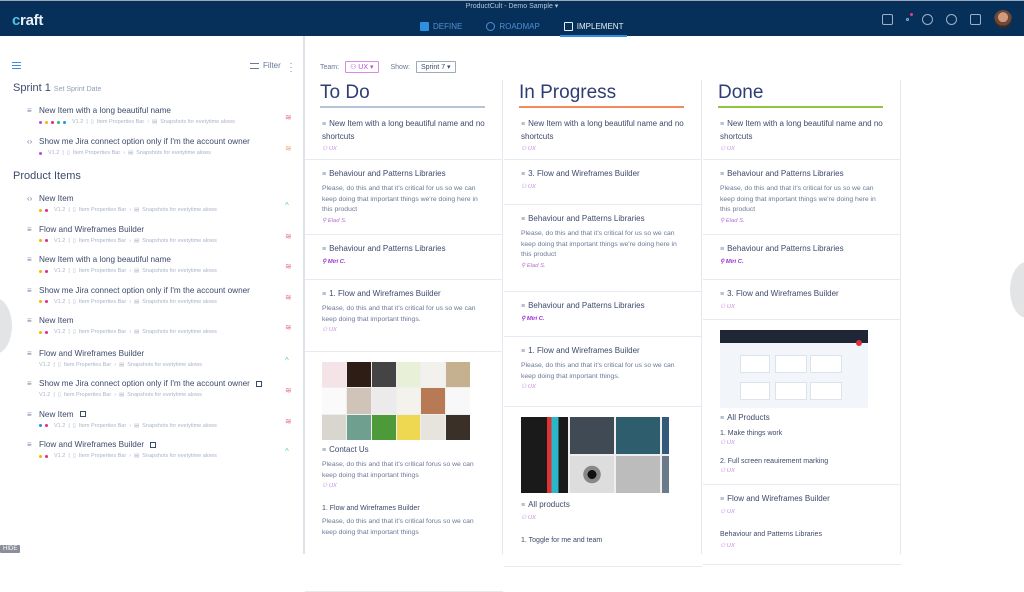  What do you see at coordinates (77, 89) in the screenshot?
I see `set-sprint-date-link: Set Sprint Date` at bounding box center [77, 89].